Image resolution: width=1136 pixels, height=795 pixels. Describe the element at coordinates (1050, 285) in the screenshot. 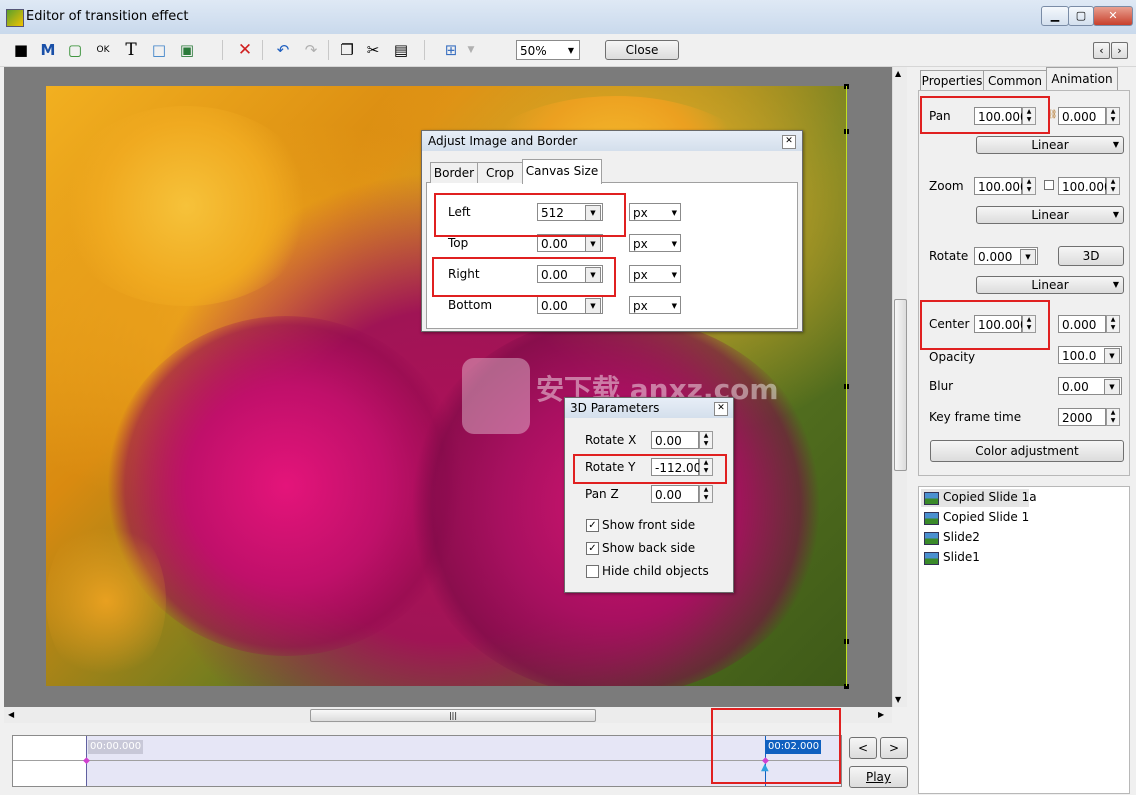

I see `rotate-mode-select: Linear ▼` at that location.